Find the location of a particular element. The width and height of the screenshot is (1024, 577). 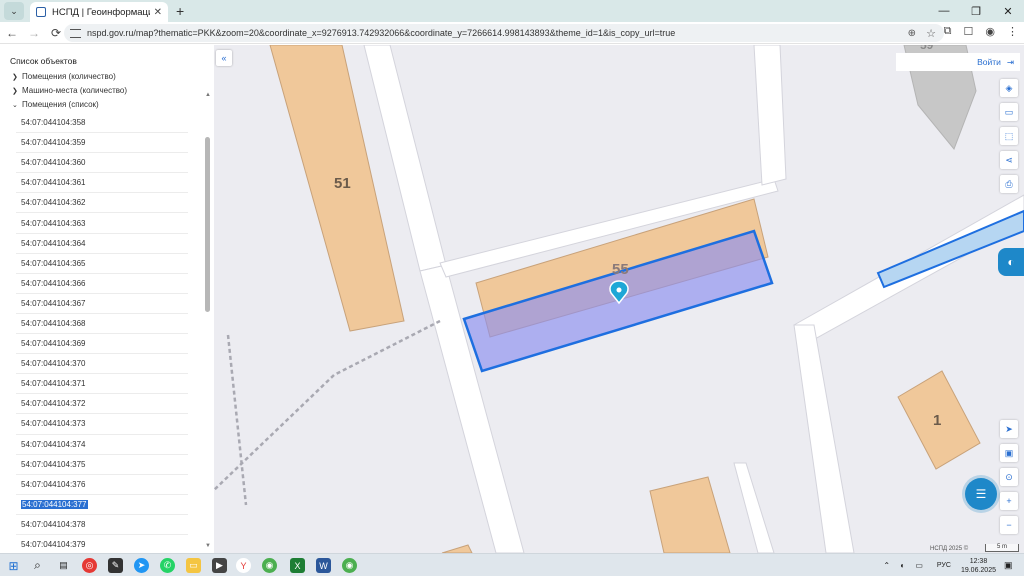

chevron-right-icon: ❯ is located at coordinates (15, 91).